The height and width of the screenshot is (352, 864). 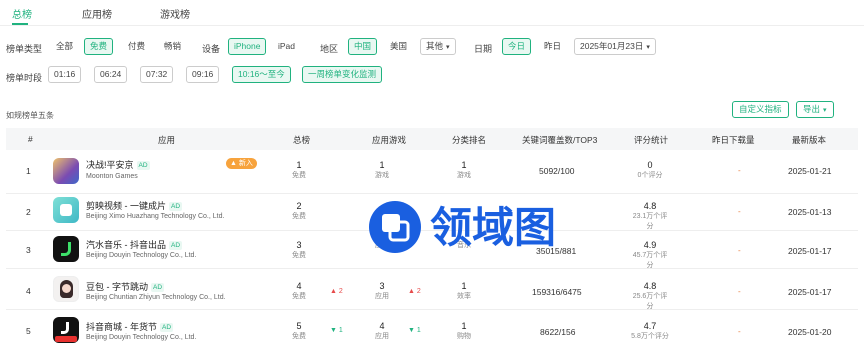 What do you see at coordinates (760, 109) in the screenshot?
I see `custom-columns-button: 自定义指标` at bounding box center [760, 109].